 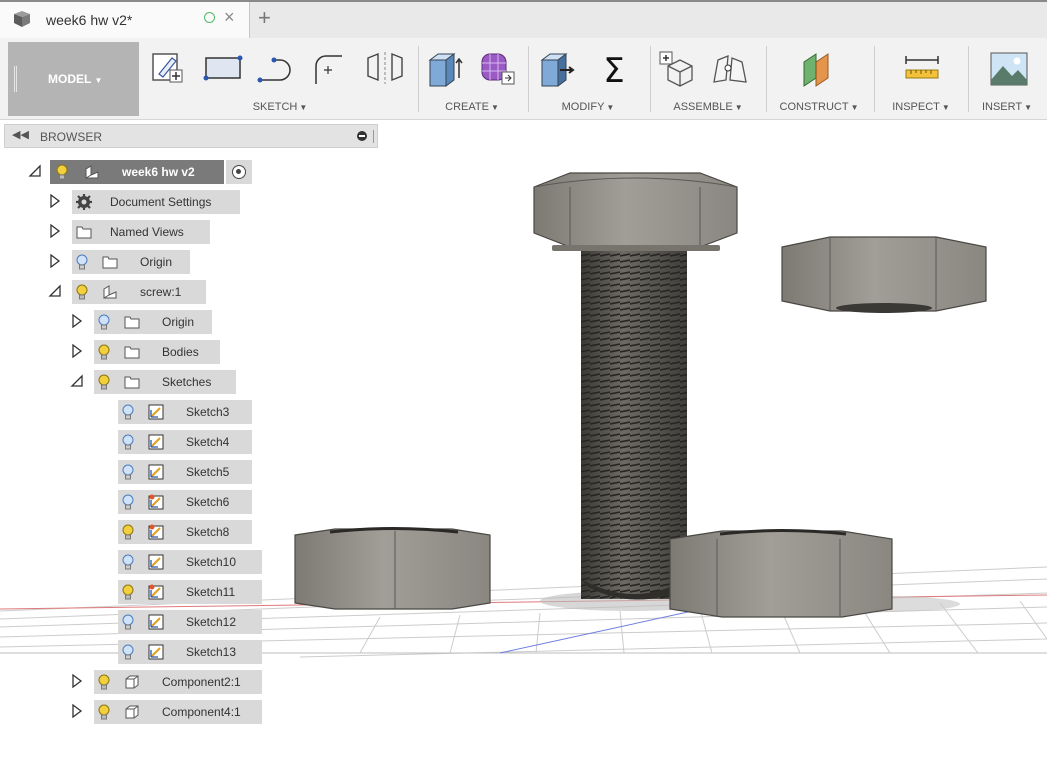 I want to click on insert-menu: INSERT ▼, so click(x=1007, y=107).